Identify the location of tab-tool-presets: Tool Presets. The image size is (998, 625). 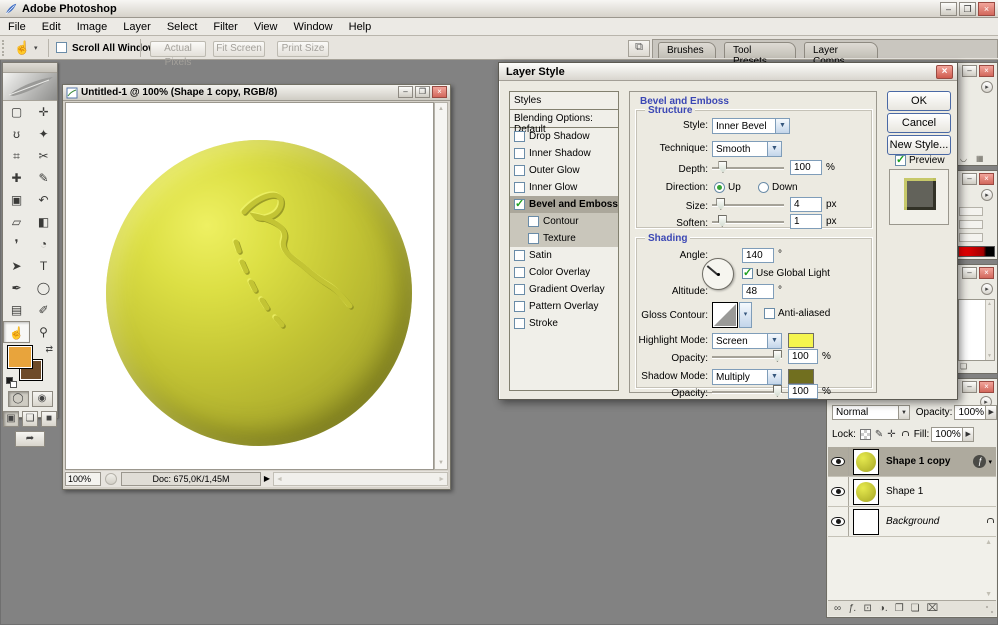
(760, 54).